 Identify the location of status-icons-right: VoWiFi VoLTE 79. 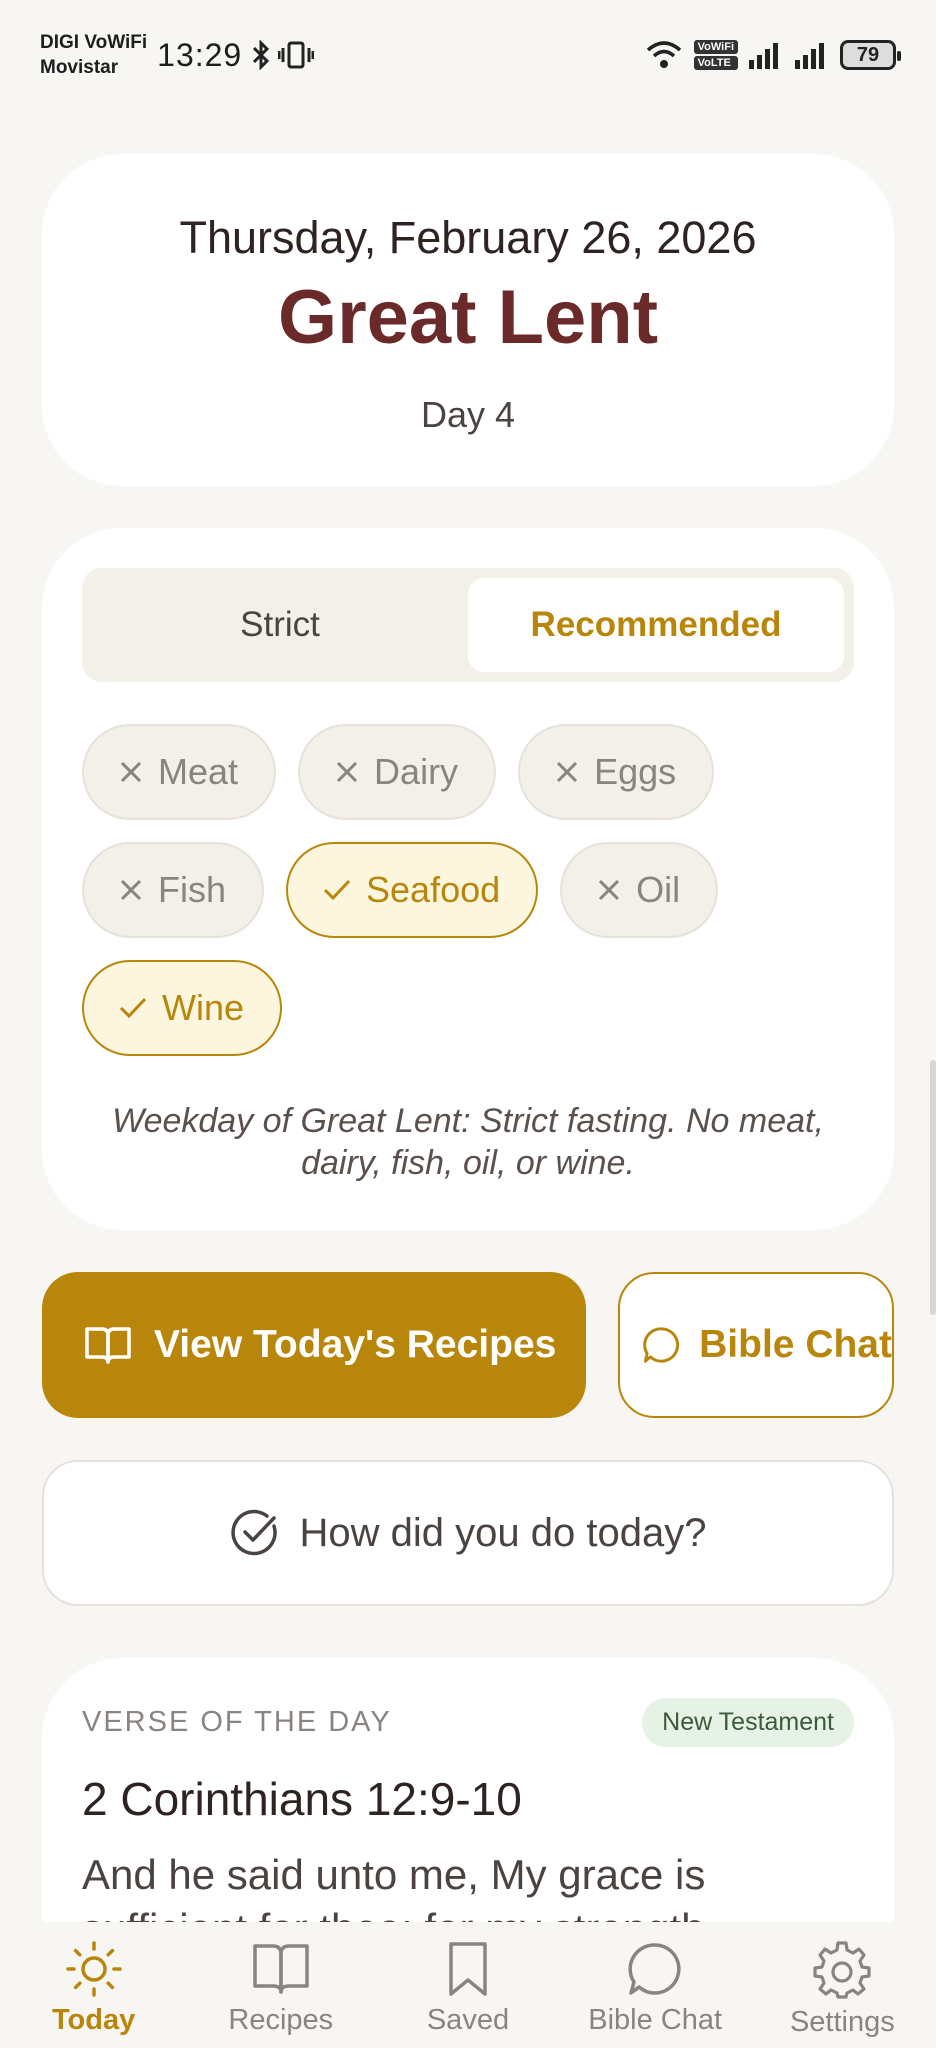
(772, 55).